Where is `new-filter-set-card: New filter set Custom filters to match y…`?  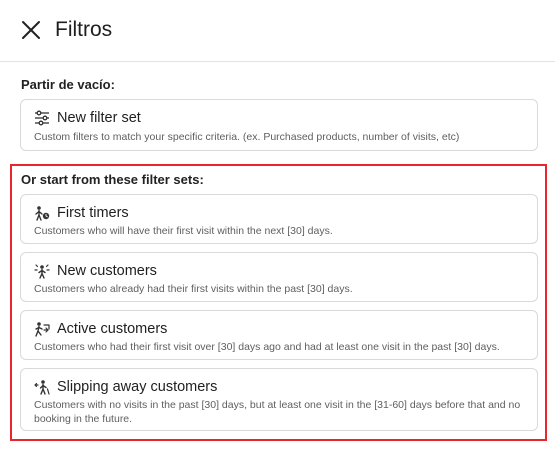
new-filter-set-card: New filter set Custom filters to match y… is located at coordinates (279, 125).